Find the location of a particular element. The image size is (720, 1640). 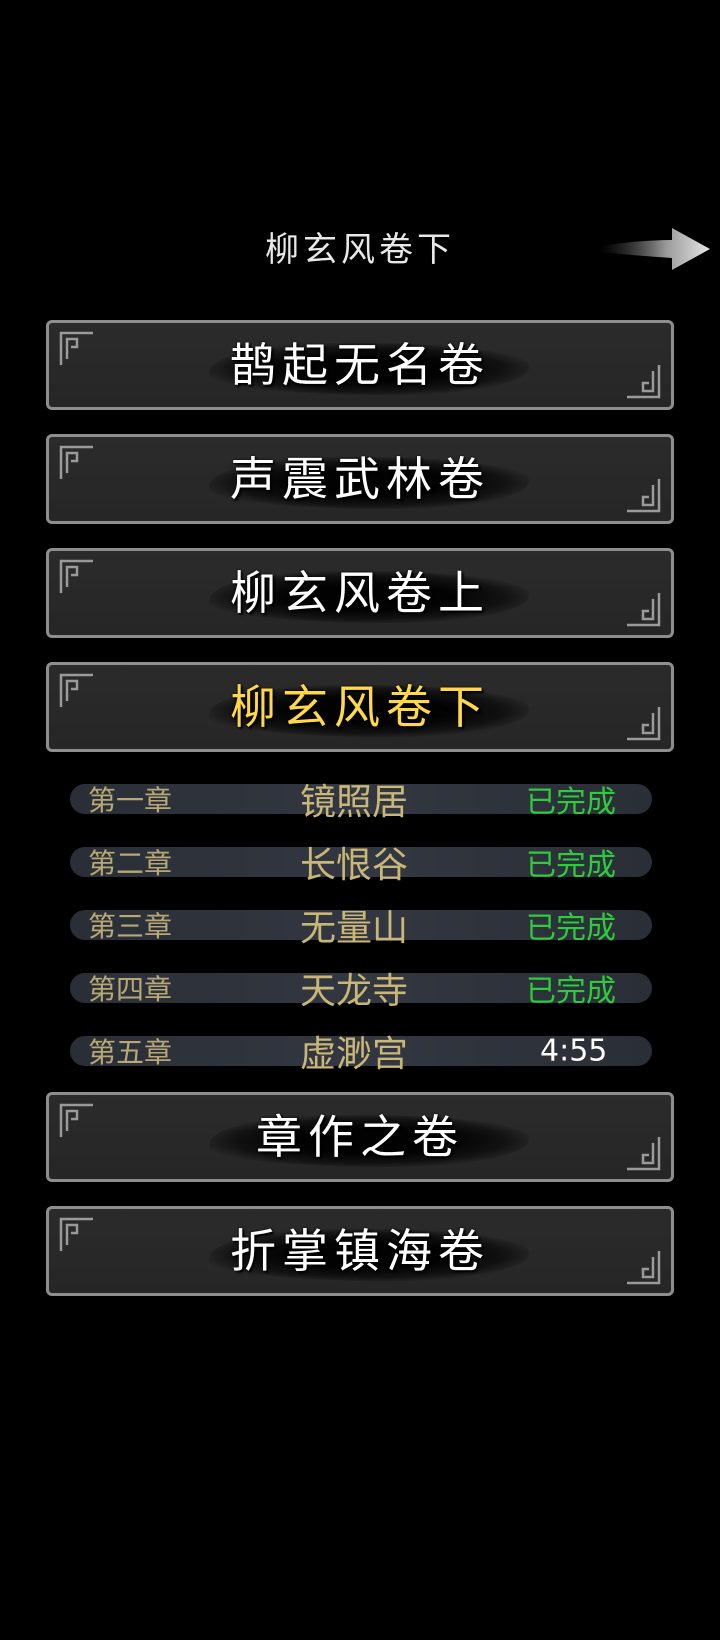

chapter-number: 第一章 is located at coordinates (130, 800).